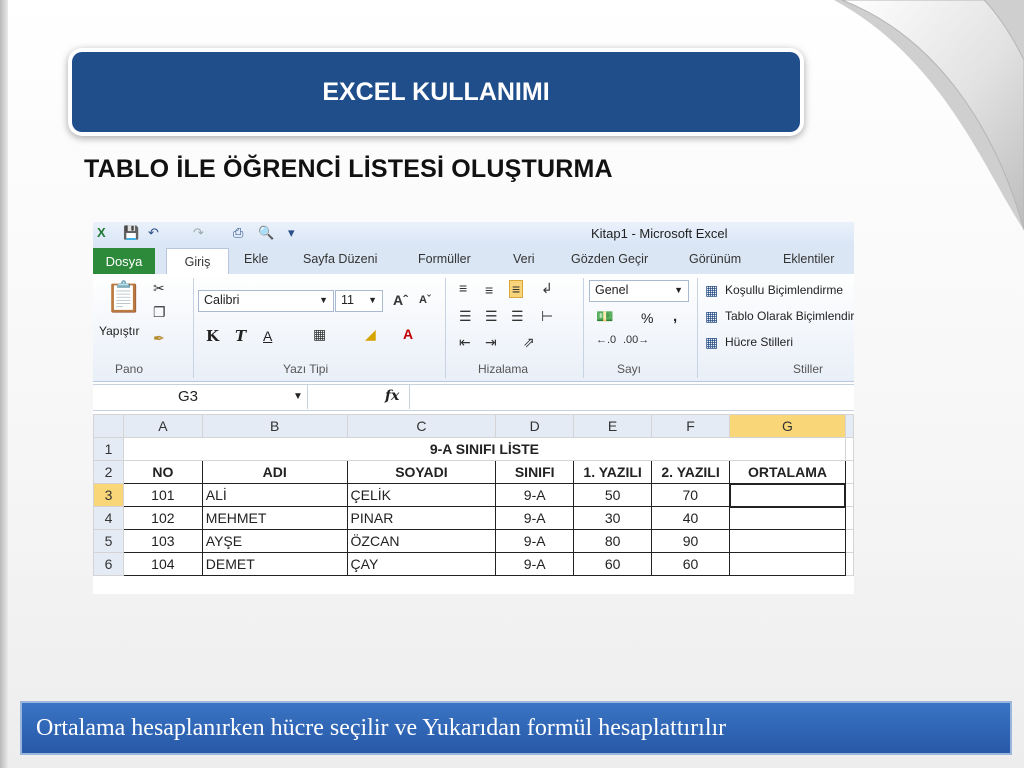  I want to click on column-header-next, so click(849, 426).